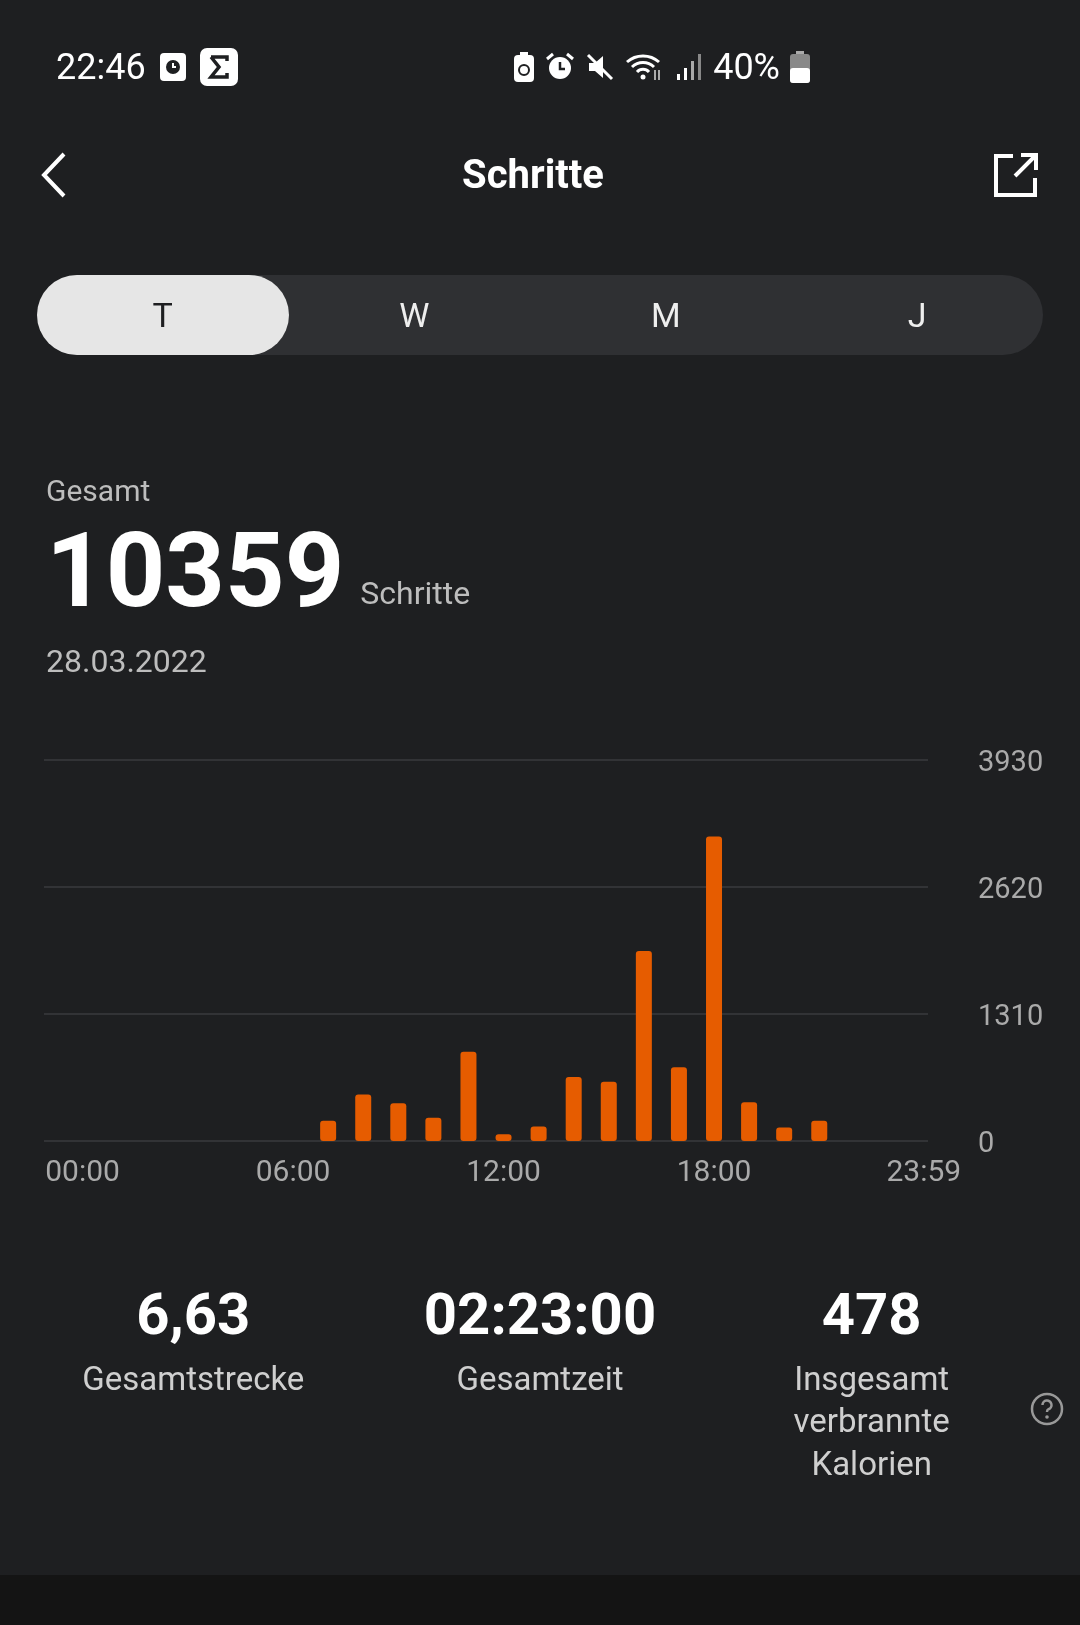 The width and height of the screenshot is (1080, 1625). I want to click on help-icon, so click(1047, 1409).